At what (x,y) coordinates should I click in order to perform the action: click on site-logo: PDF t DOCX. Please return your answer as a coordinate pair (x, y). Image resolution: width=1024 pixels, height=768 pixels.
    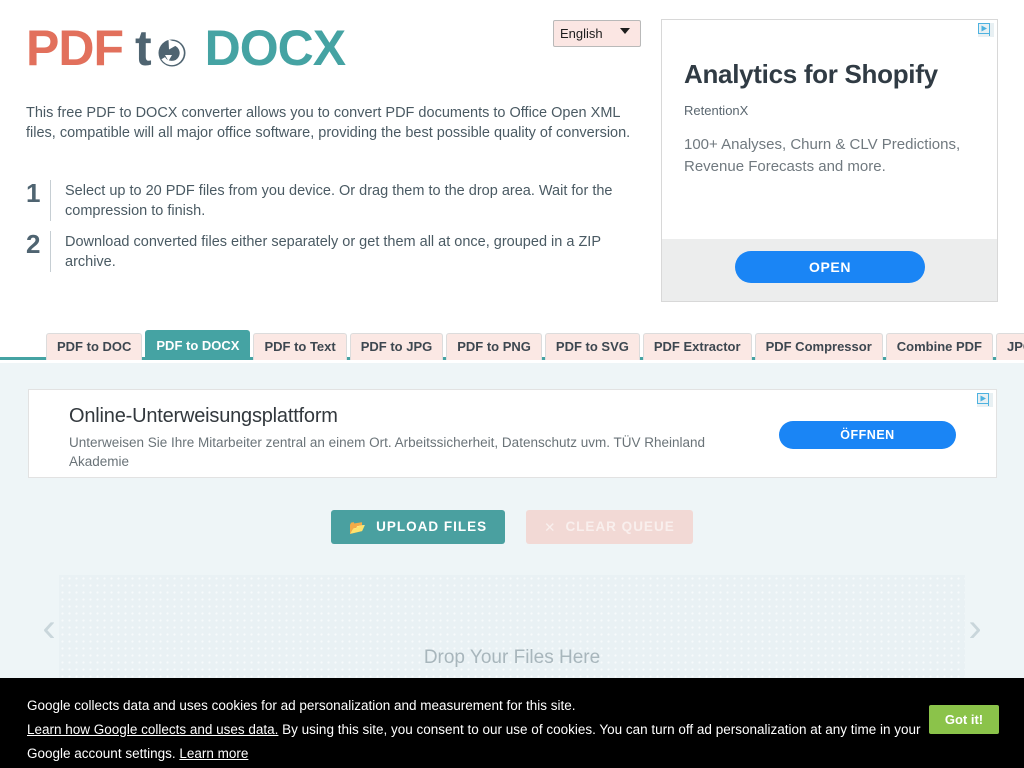
    Looking at the image, I should click on (186, 48).